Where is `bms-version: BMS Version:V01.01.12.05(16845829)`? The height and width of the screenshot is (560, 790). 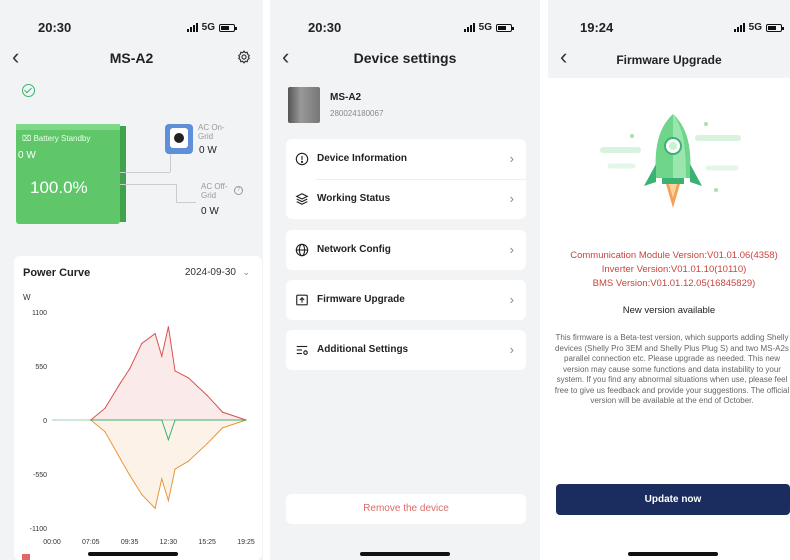
bms-version: BMS Version:V01.01.12.05(16845829) is located at coordinates (674, 283).